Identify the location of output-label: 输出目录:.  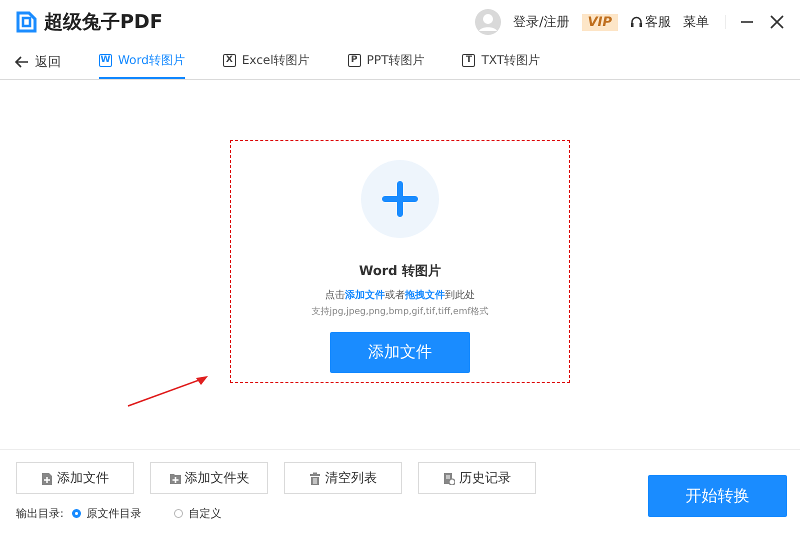
(40, 513).